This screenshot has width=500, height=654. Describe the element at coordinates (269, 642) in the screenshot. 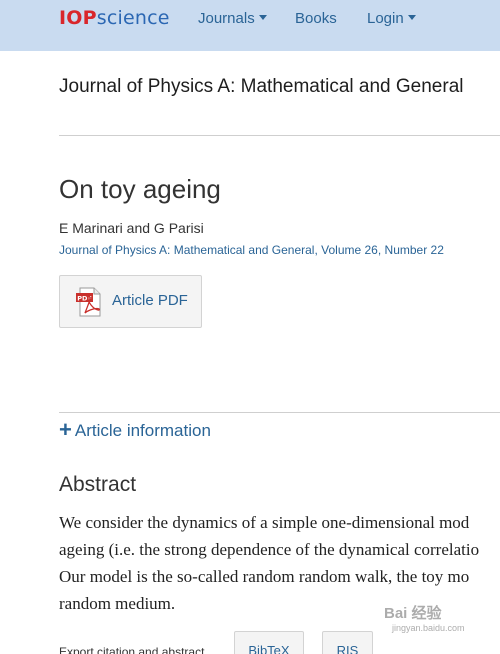

I see `bibtex-button: BibTeX` at that location.